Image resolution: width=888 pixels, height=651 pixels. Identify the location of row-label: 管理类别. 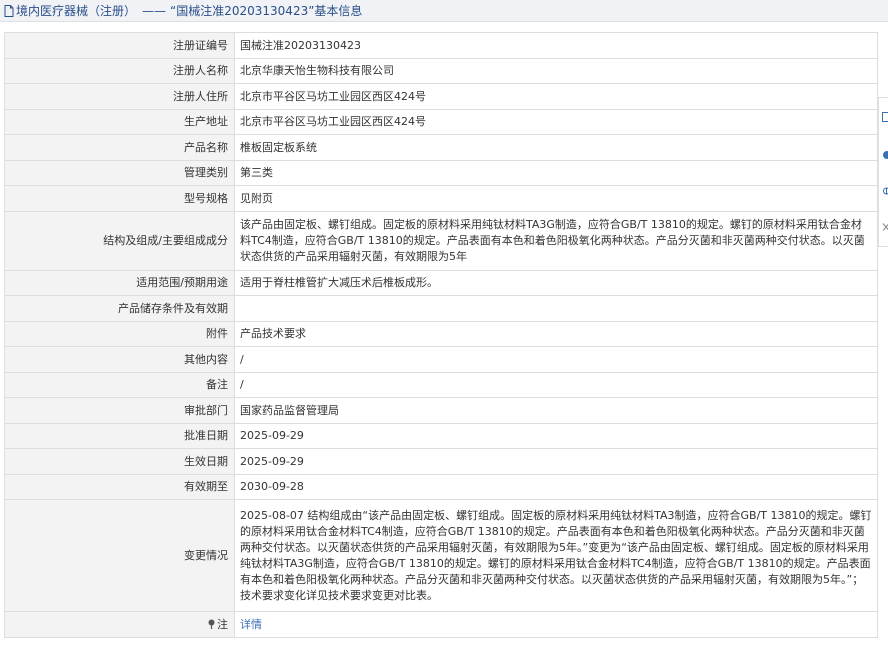
(119, 173).